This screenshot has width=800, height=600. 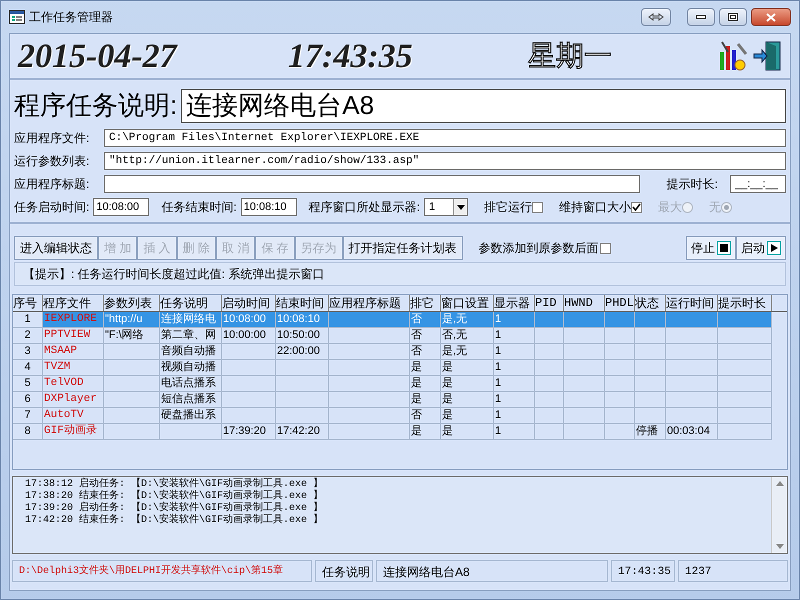 What do you see at coordinates (392, 432) in the screenshot?
I see `table-row: 8 GIF动画录 17:39:20 17:42:20 是 是 1 停播 00:03:04` at bounding box center [392, 432].